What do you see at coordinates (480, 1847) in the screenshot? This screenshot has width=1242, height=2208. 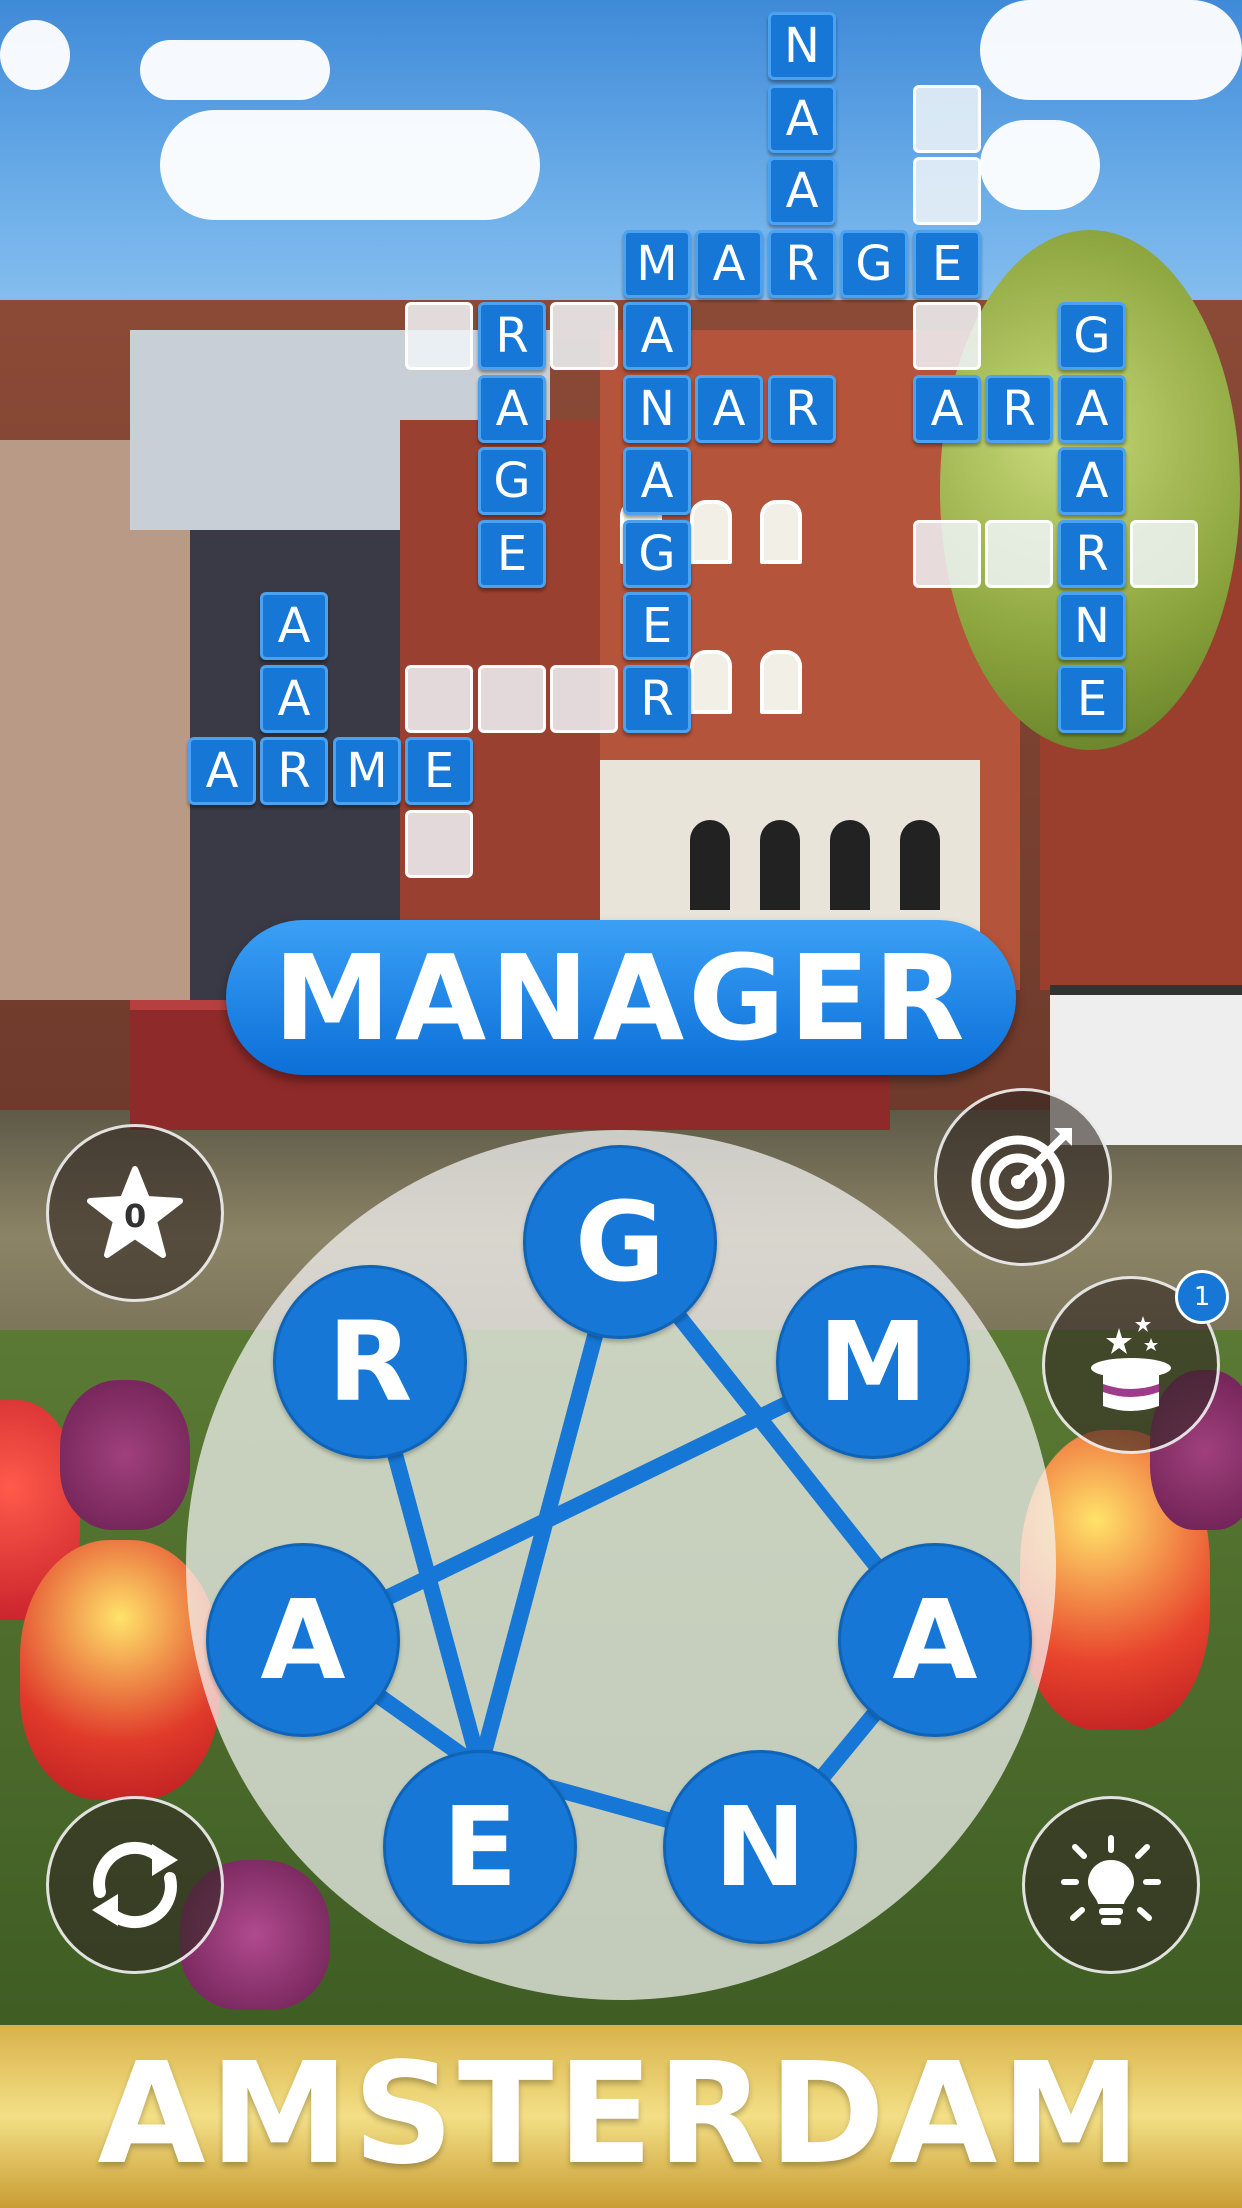 I see `wheel-letter-e: E` at bounding box center [480, 1847].